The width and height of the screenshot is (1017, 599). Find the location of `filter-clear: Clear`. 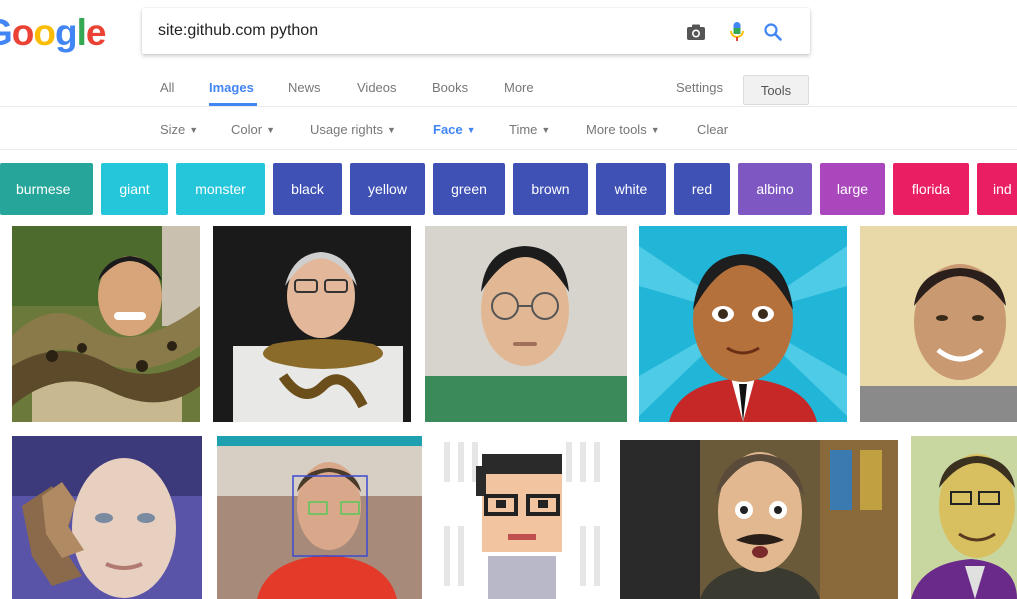

filter-clear: Clear is located at coordinates (712, 129).